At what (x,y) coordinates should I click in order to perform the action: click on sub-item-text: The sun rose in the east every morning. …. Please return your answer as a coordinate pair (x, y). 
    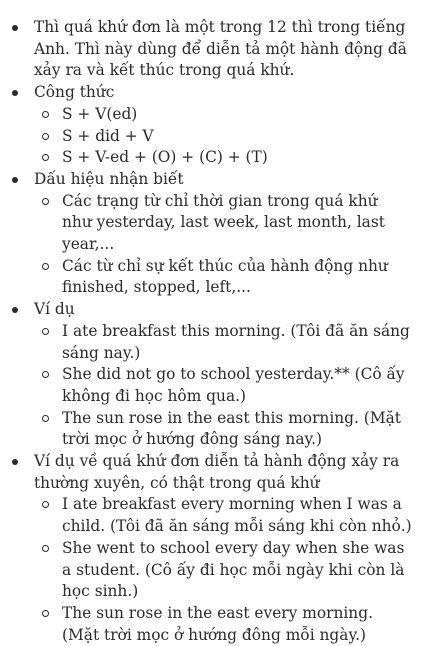
    Looking at the image, I should click on (217, 623).